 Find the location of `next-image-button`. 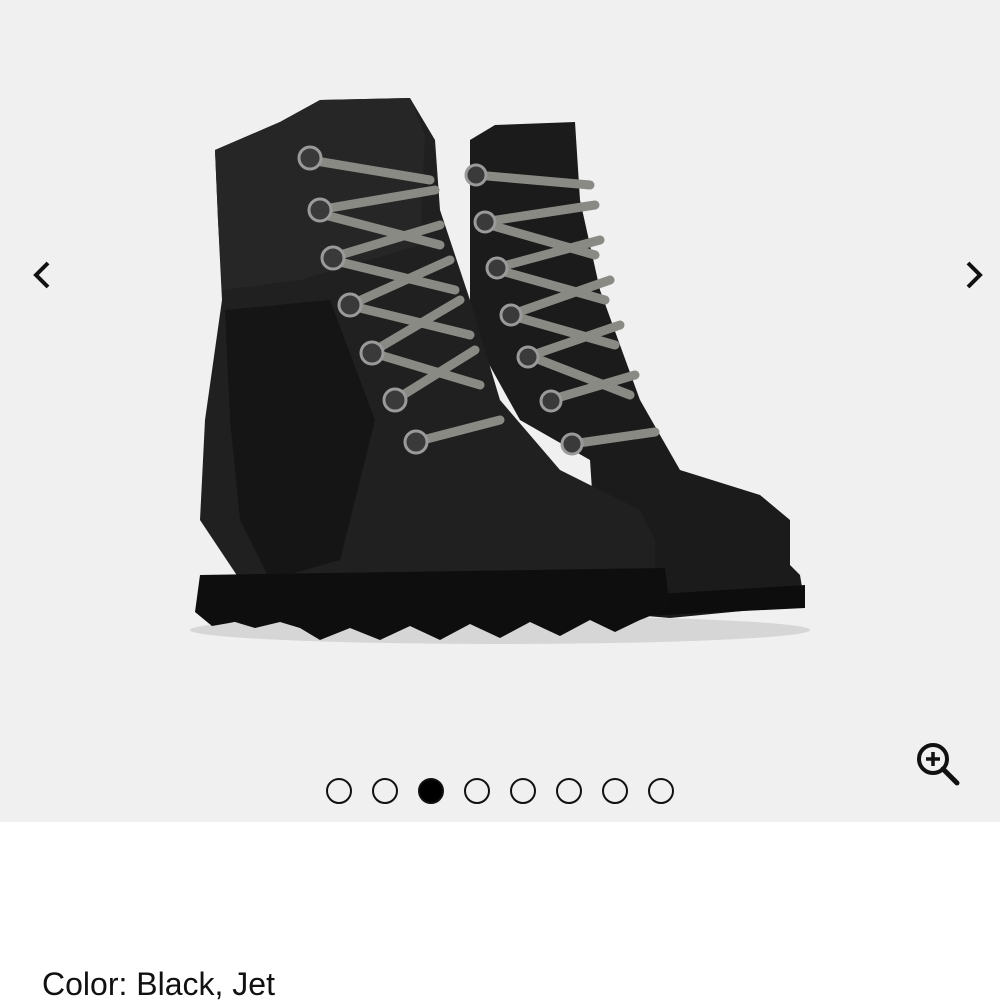

next-image-button is located at coordinates (975, 275).